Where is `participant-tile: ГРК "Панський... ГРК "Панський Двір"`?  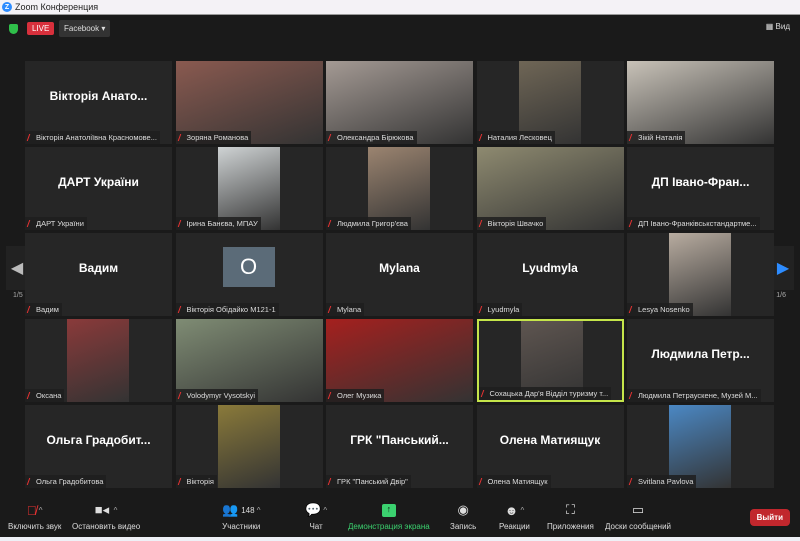 participant-tile: ГРК "Панський... ГРК "Панський Двір" is located at coordinates (399, 446).